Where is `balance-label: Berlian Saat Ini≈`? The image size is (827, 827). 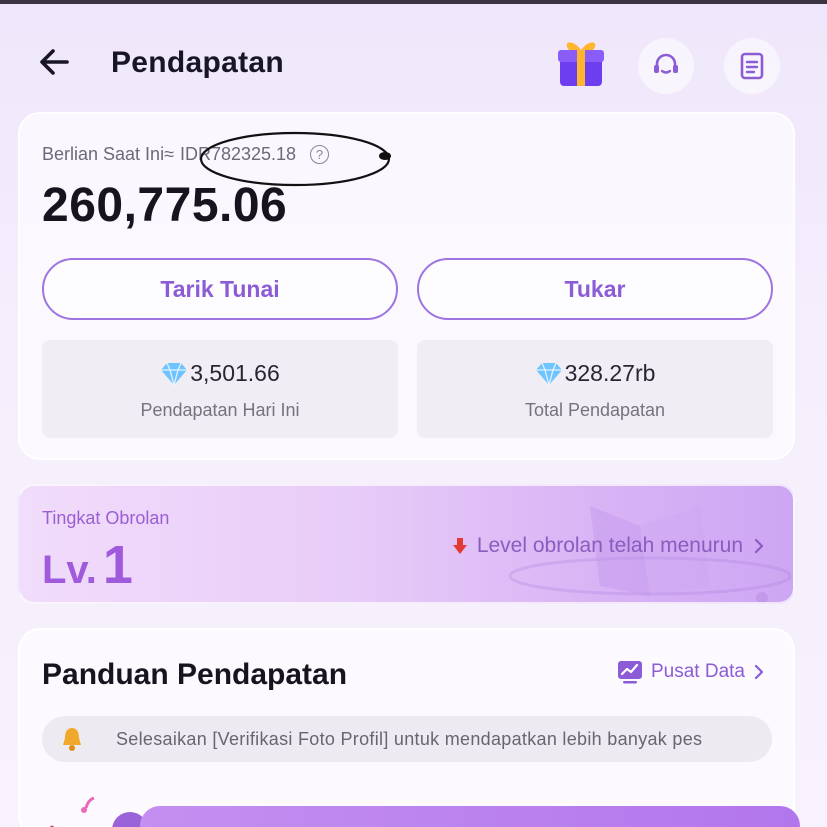
balance-label: Berlian Saat Ini≈ is located at coordinates (108, 154).